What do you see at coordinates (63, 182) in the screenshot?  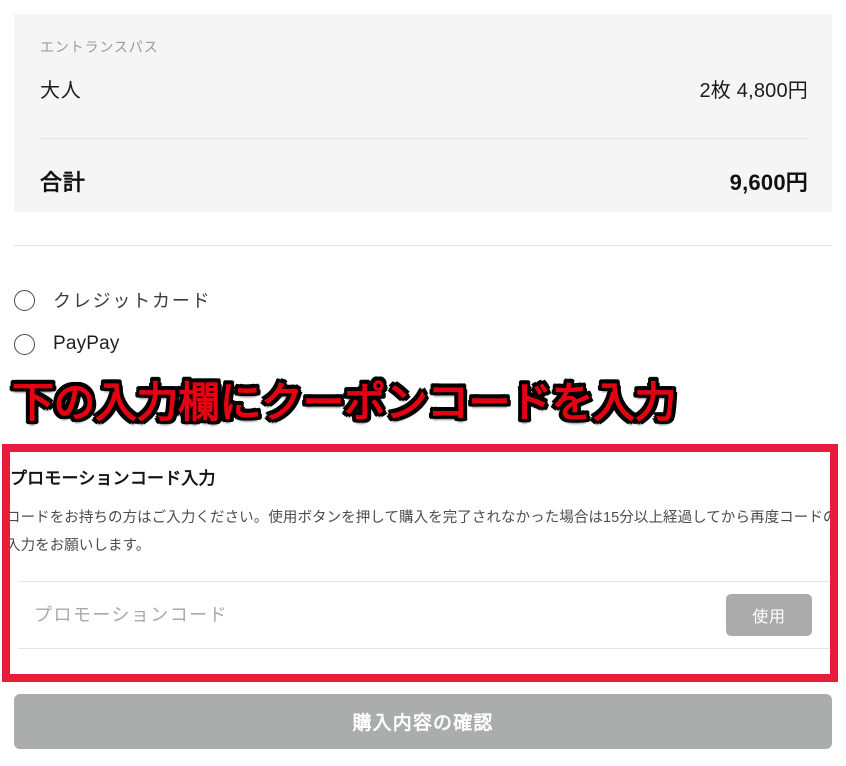 I see `total-label: 合計` at bounding box center [63, 182].